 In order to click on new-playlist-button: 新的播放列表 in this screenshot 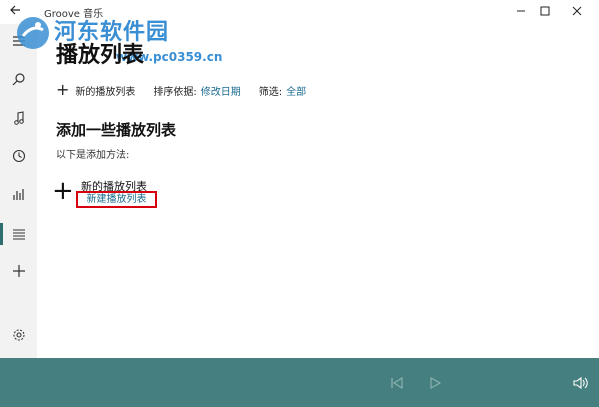, I will do `click(105, 90)`.